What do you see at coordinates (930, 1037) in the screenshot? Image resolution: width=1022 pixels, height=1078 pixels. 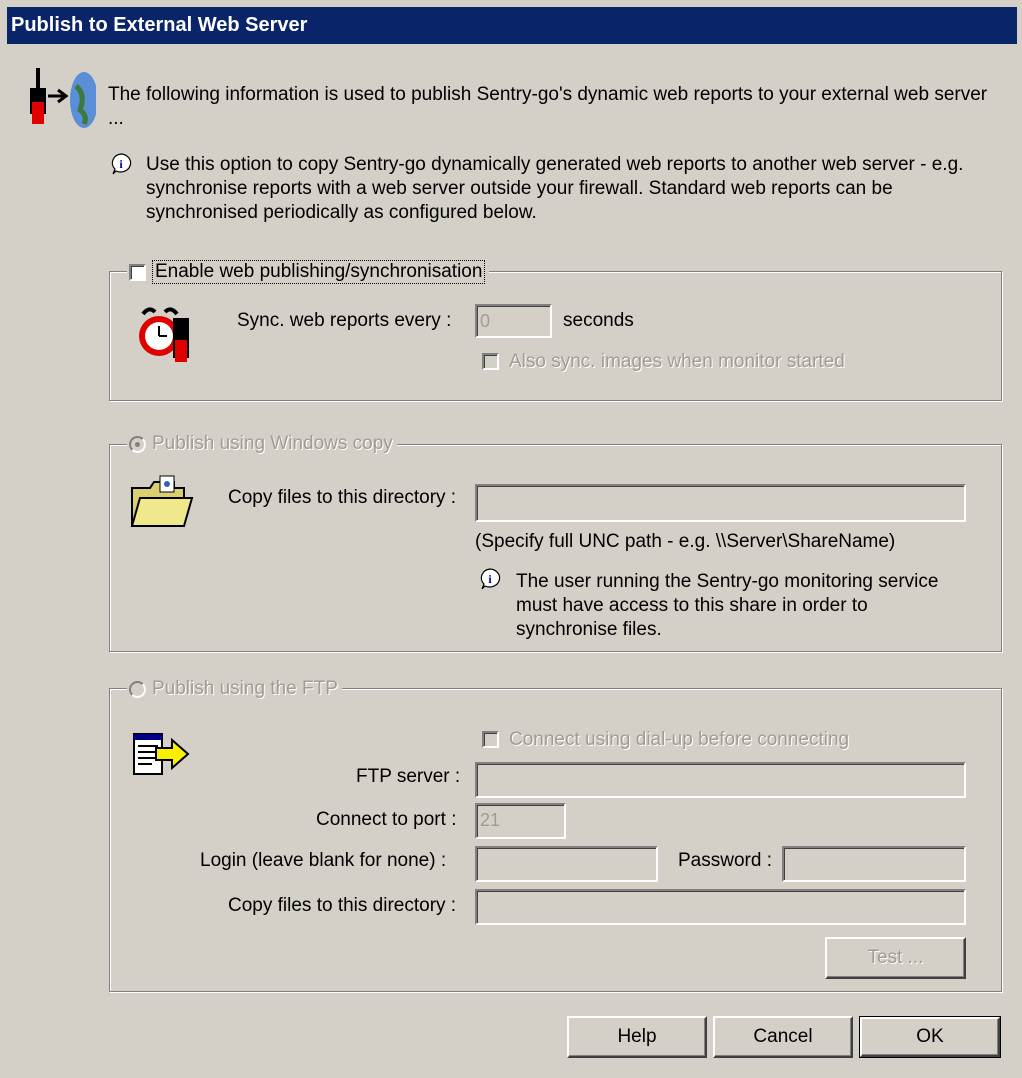 I see `ok-button: OK` at bounding box center [930, 1037].